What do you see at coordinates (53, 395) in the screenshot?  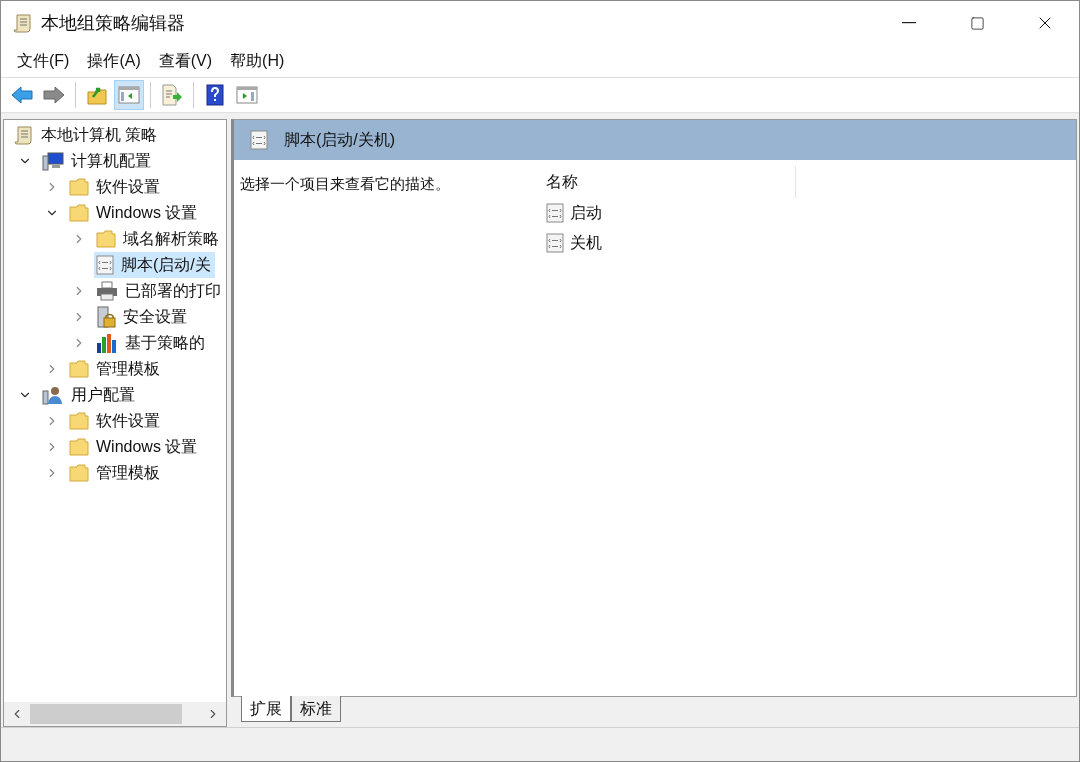 I see `user-icon` at bounding box center [53, 395].